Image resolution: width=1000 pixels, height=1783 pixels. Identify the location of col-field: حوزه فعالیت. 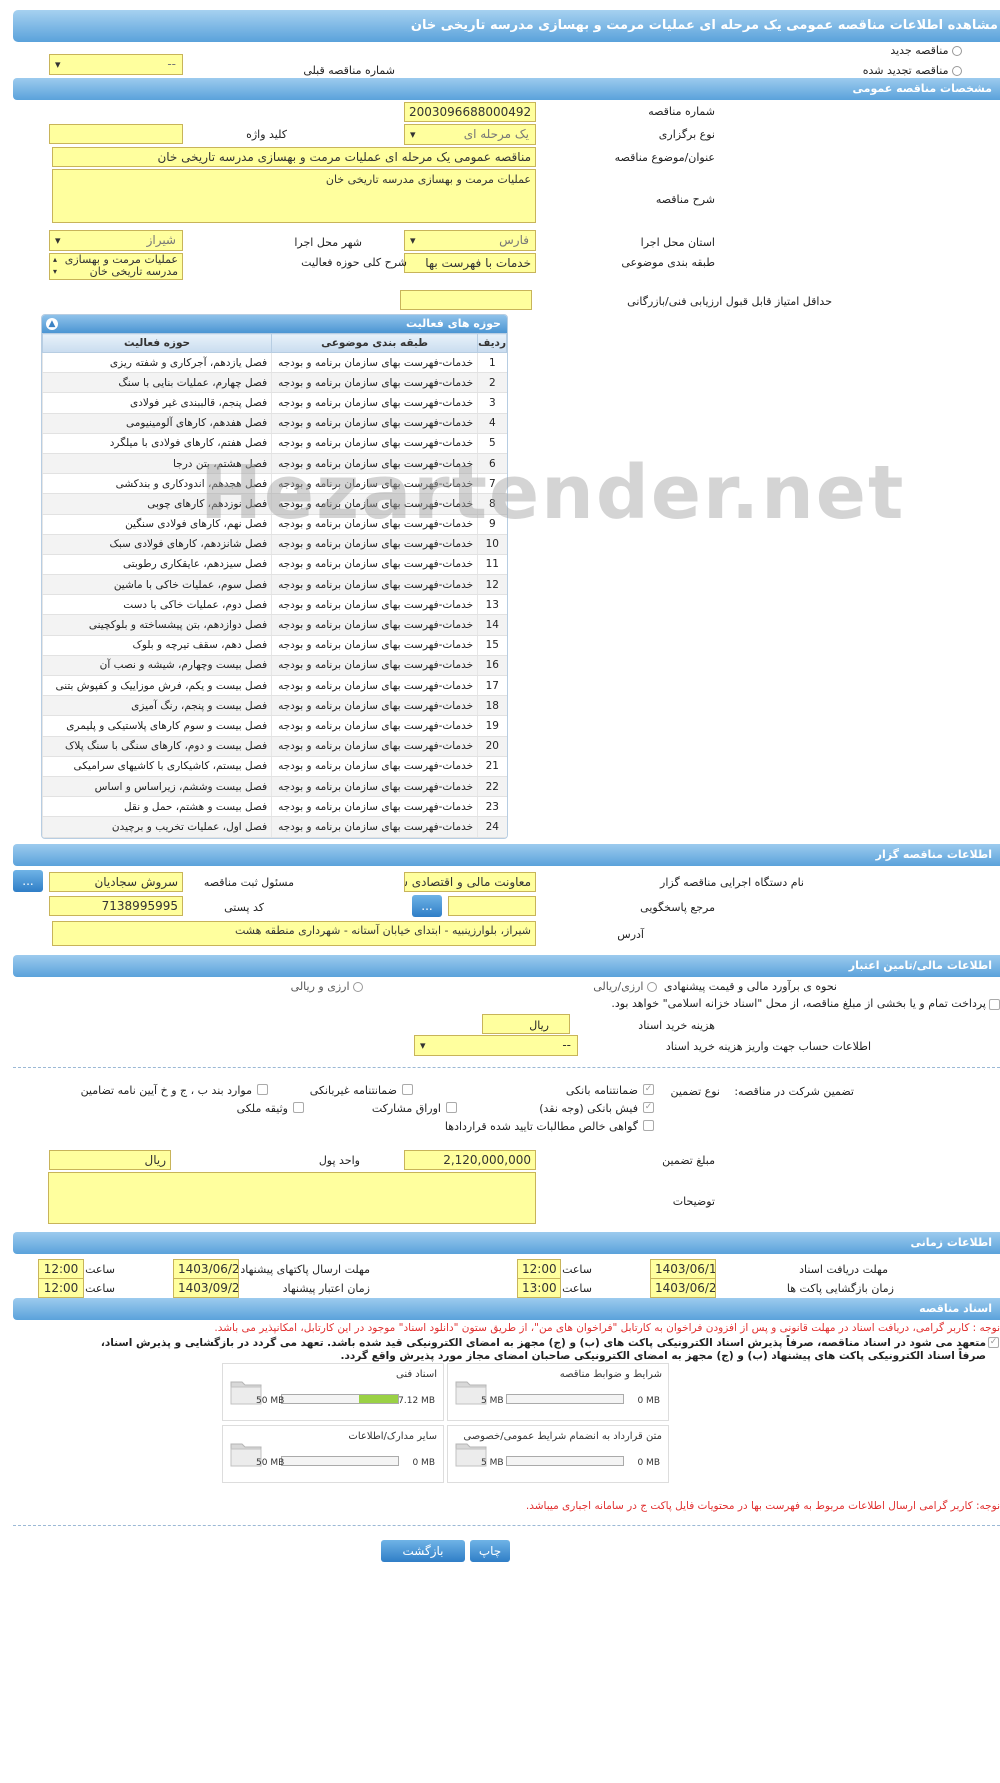
(157, 343).